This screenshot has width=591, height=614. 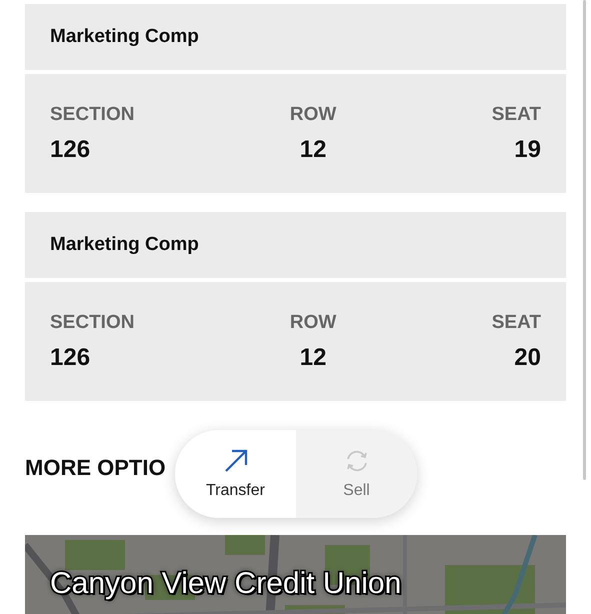 I want to click on transfer-button: Transfer, so click(x=235, y=474).